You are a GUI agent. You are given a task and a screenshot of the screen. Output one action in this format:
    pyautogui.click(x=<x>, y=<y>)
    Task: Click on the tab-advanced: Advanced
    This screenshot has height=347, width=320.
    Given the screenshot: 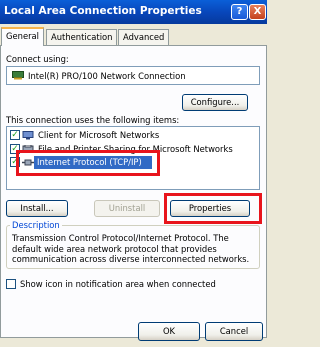 What is the action you would take?
    pyautogui.click(x=144, y=37)
    